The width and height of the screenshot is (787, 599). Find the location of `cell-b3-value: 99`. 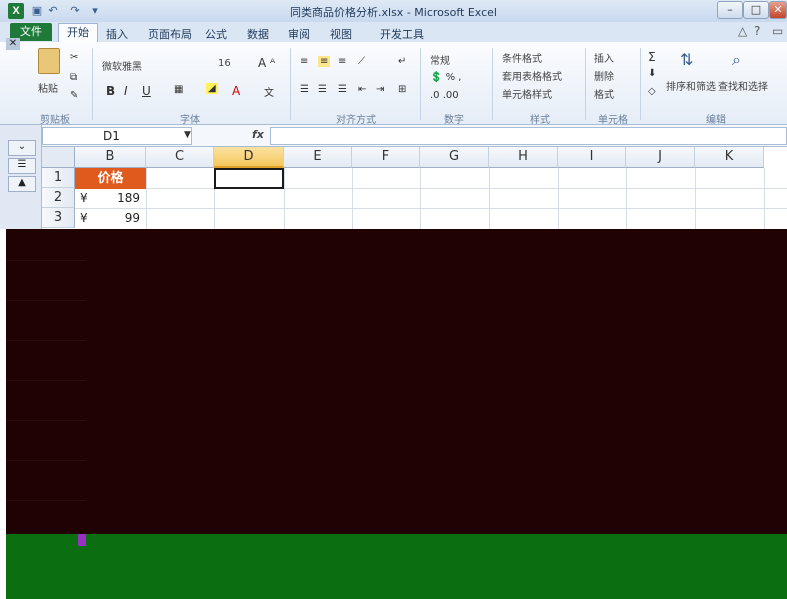

cell-b3-value: 99 is located at coordinates (110, 218).